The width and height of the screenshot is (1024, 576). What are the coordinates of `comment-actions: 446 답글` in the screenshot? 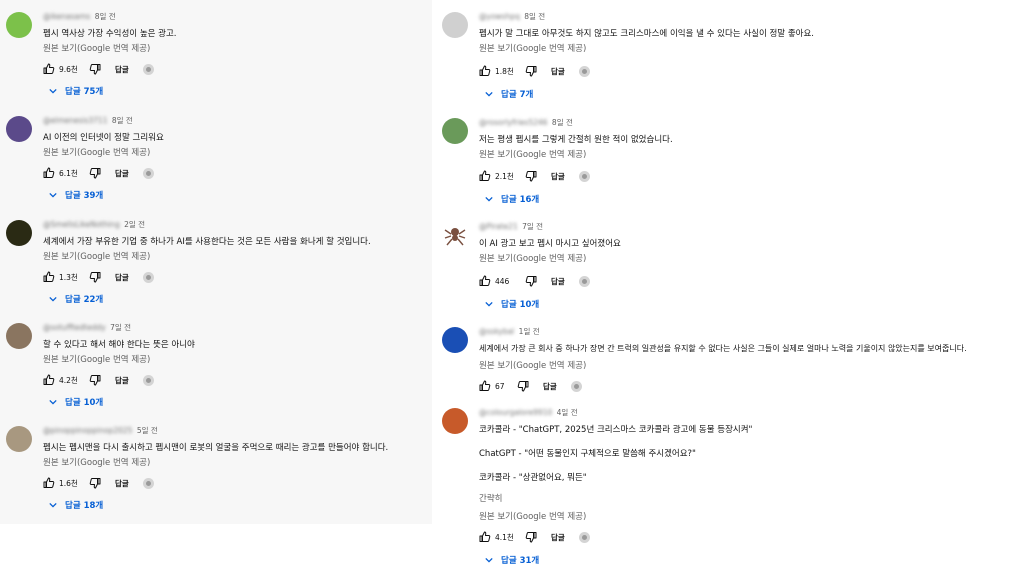 It's located at (534, 281).